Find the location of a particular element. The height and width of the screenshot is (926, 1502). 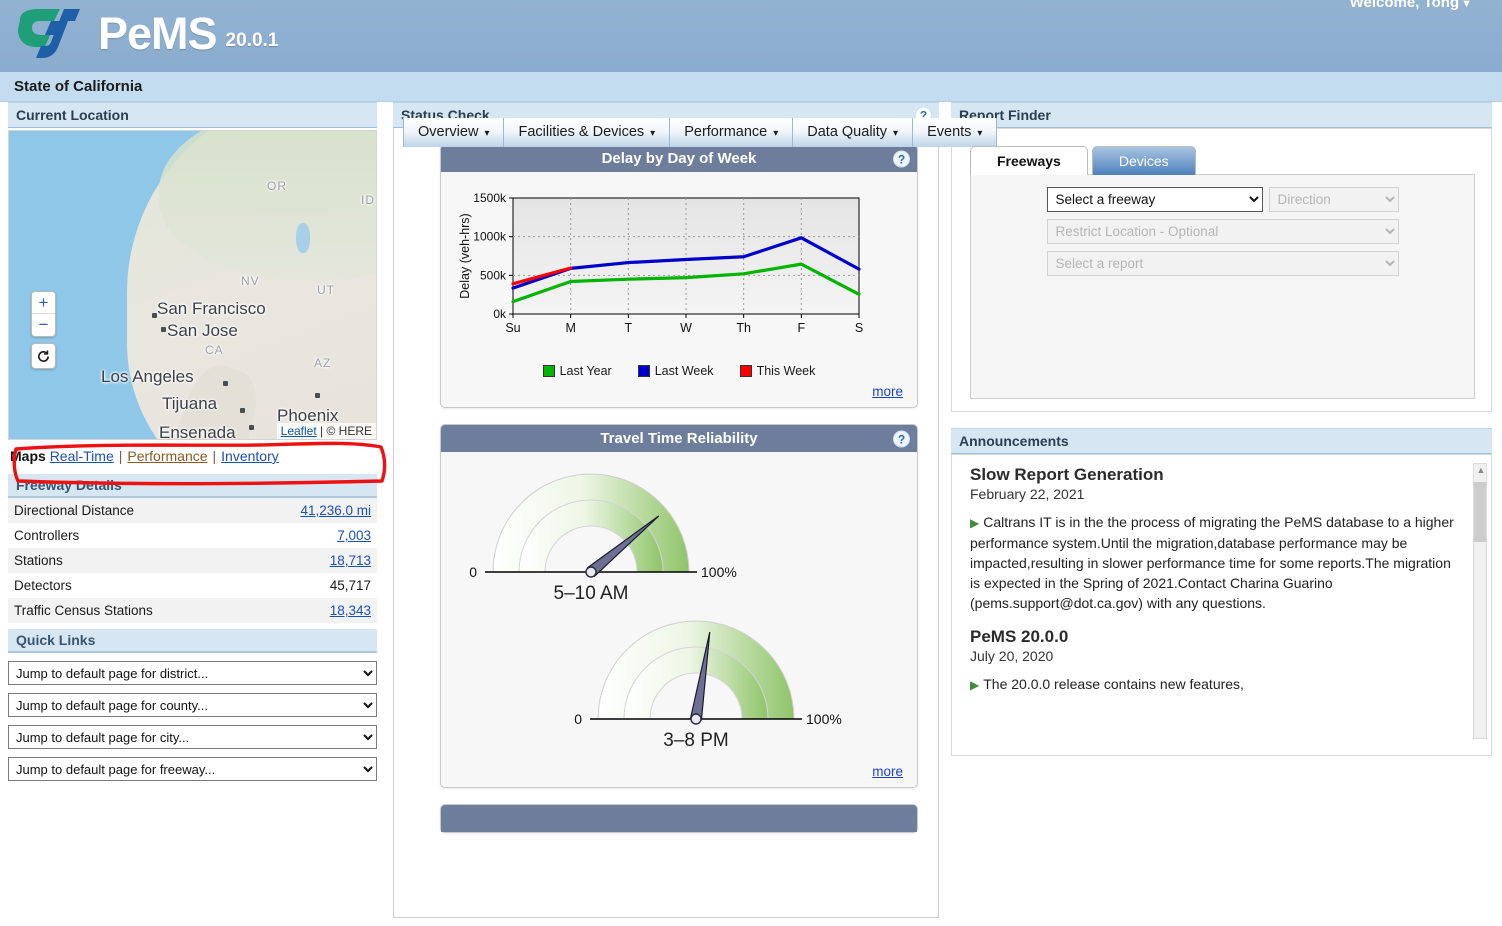

map-label: UT is located at coordinates (326, 290).